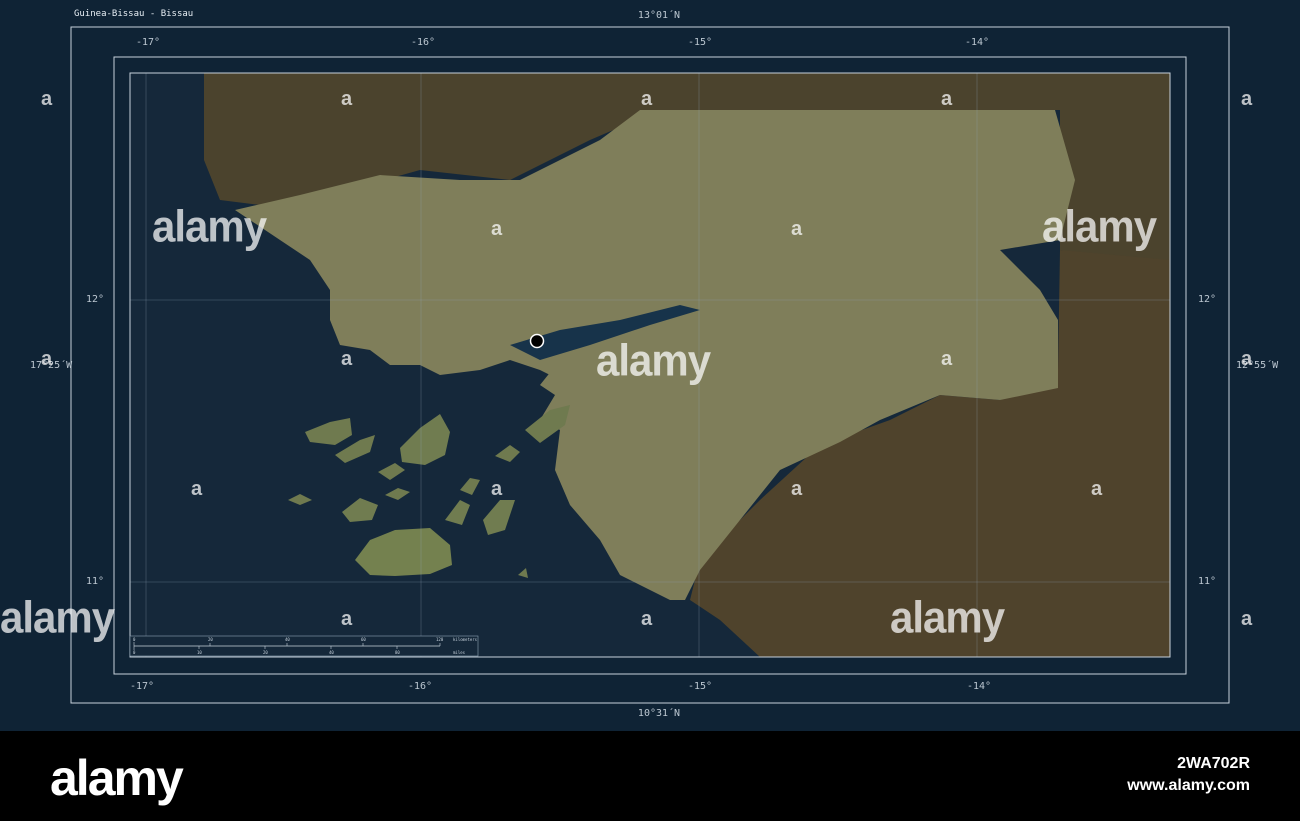  I want to click on footer-url: www.alamy.com, so click(1188, 785).